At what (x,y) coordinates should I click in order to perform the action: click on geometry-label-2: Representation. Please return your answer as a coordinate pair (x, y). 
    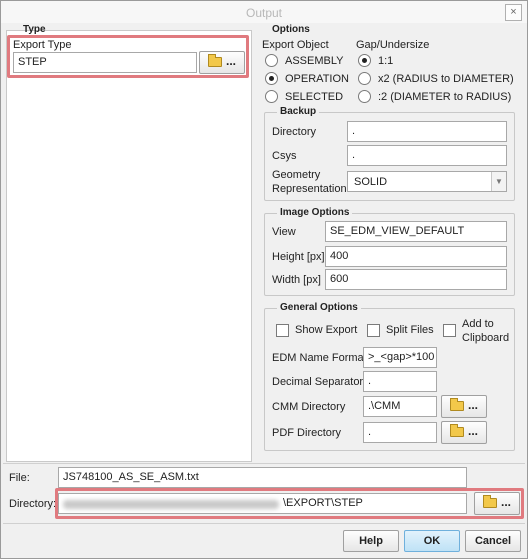
    Looking at the image, I should click on (309, 189).